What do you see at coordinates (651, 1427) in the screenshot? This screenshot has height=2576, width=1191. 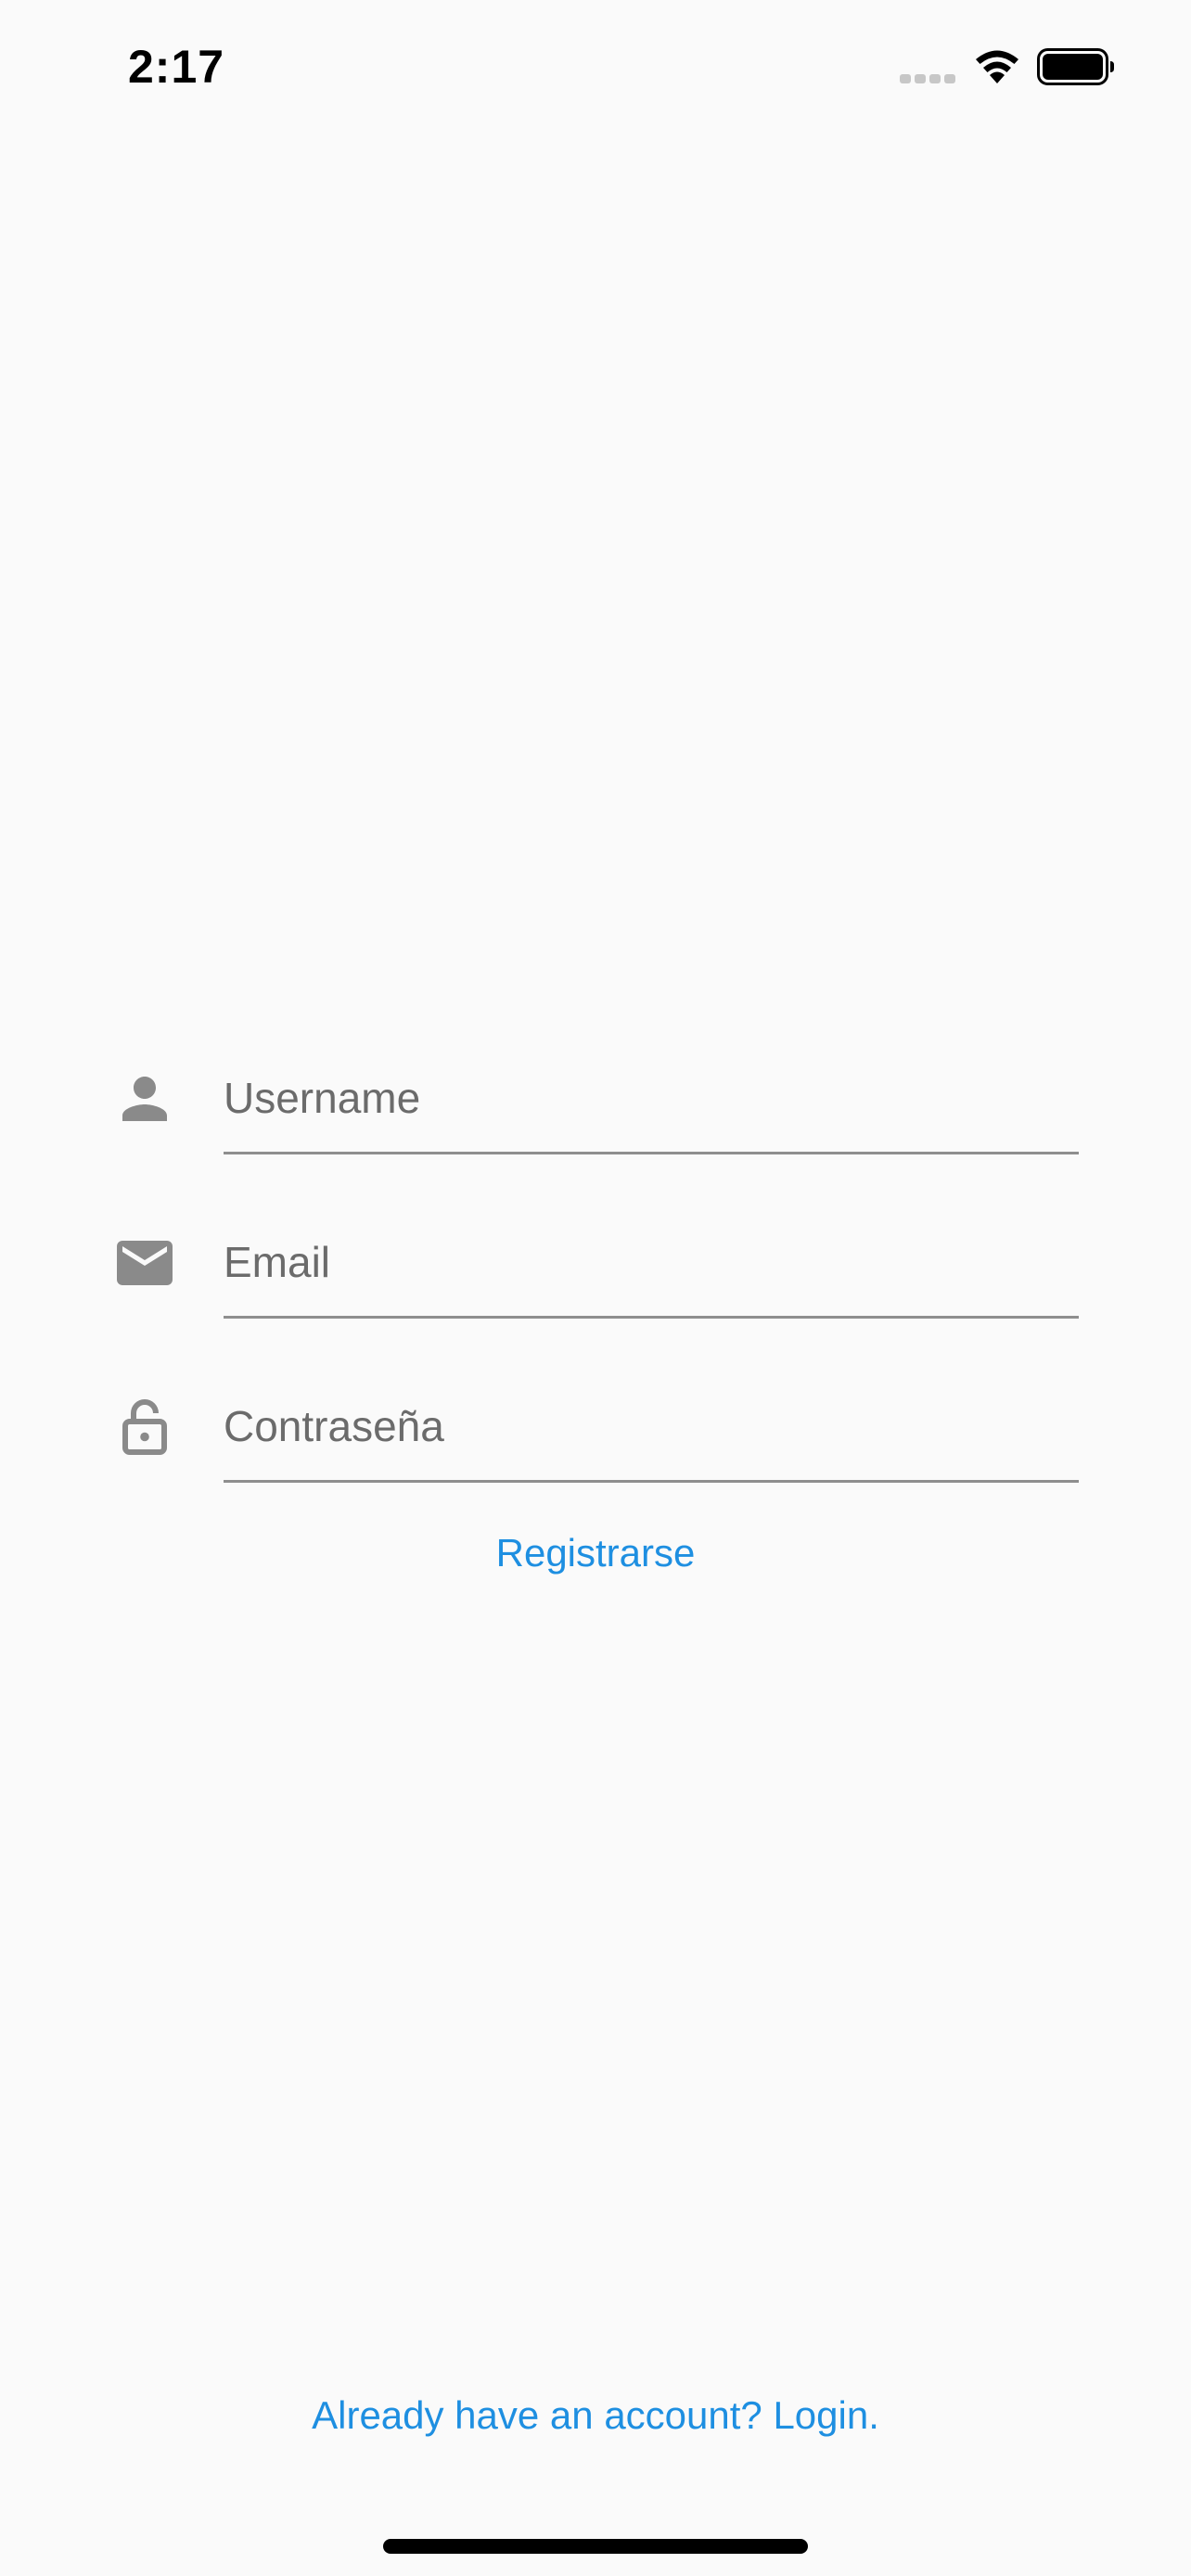 I see `password-input` at bounding box center [651, 1427].